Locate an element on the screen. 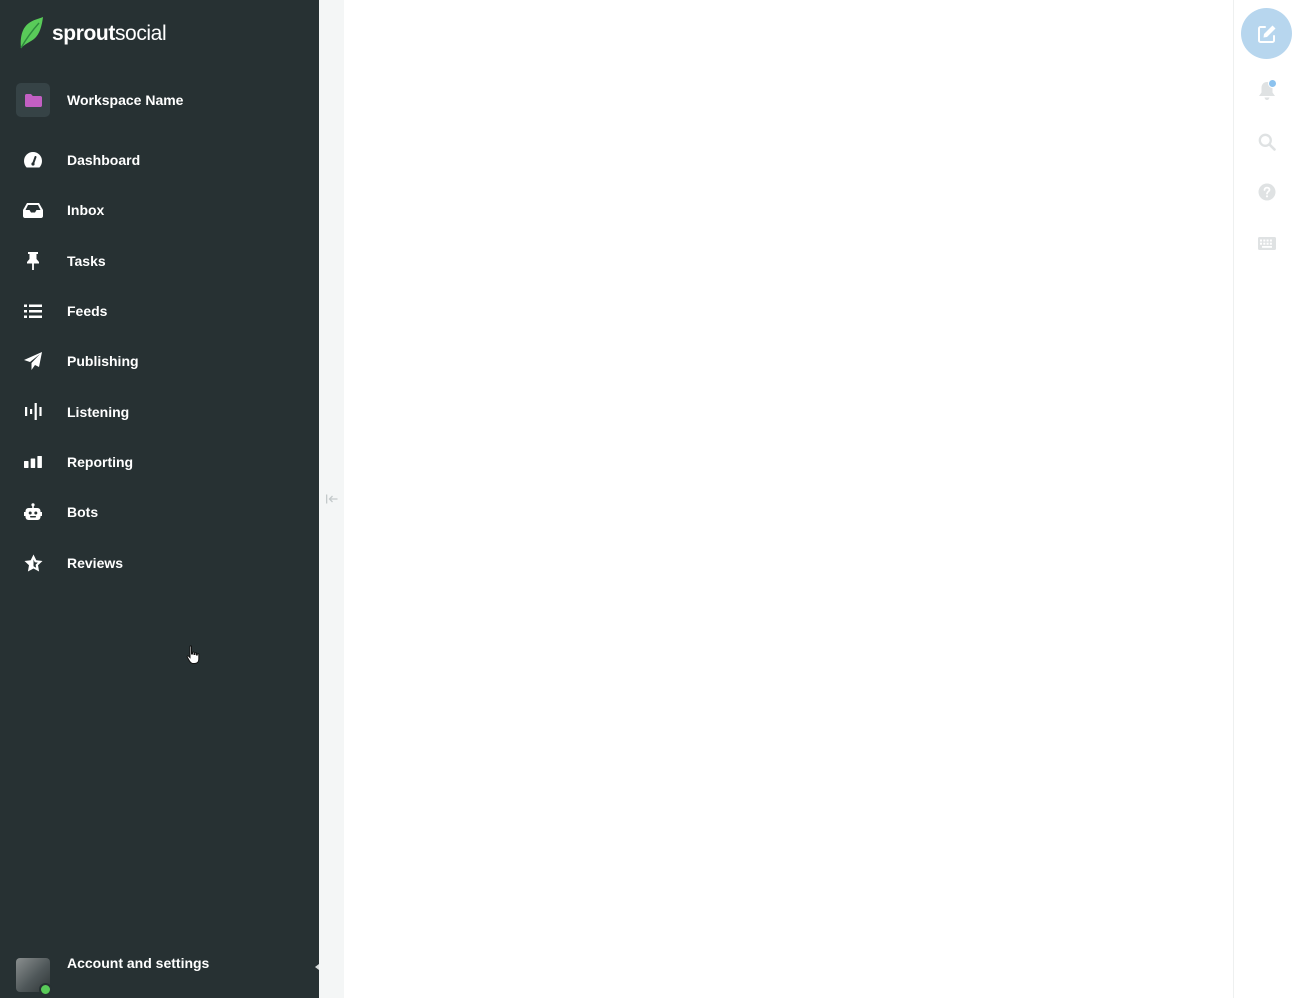 The width and height of the screenshot is (1300, 998). sidebar-item-label: Reporting is located at coordinates (100, 461).